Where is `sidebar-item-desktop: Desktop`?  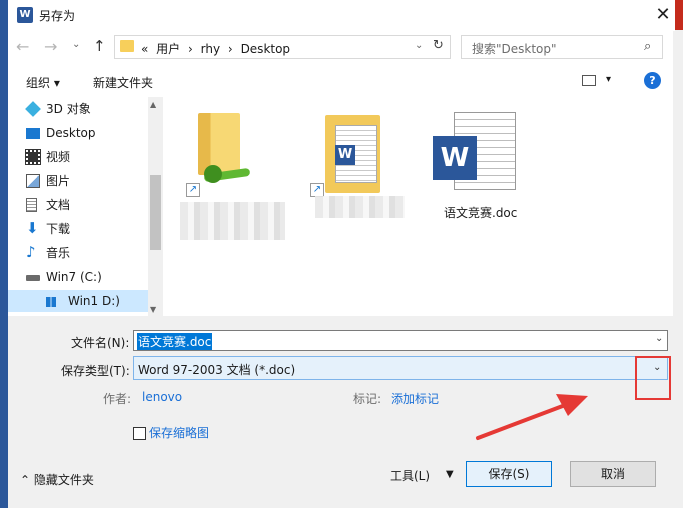
sidebar-item-desktop: Desktop is located at coordinates (91, 133).